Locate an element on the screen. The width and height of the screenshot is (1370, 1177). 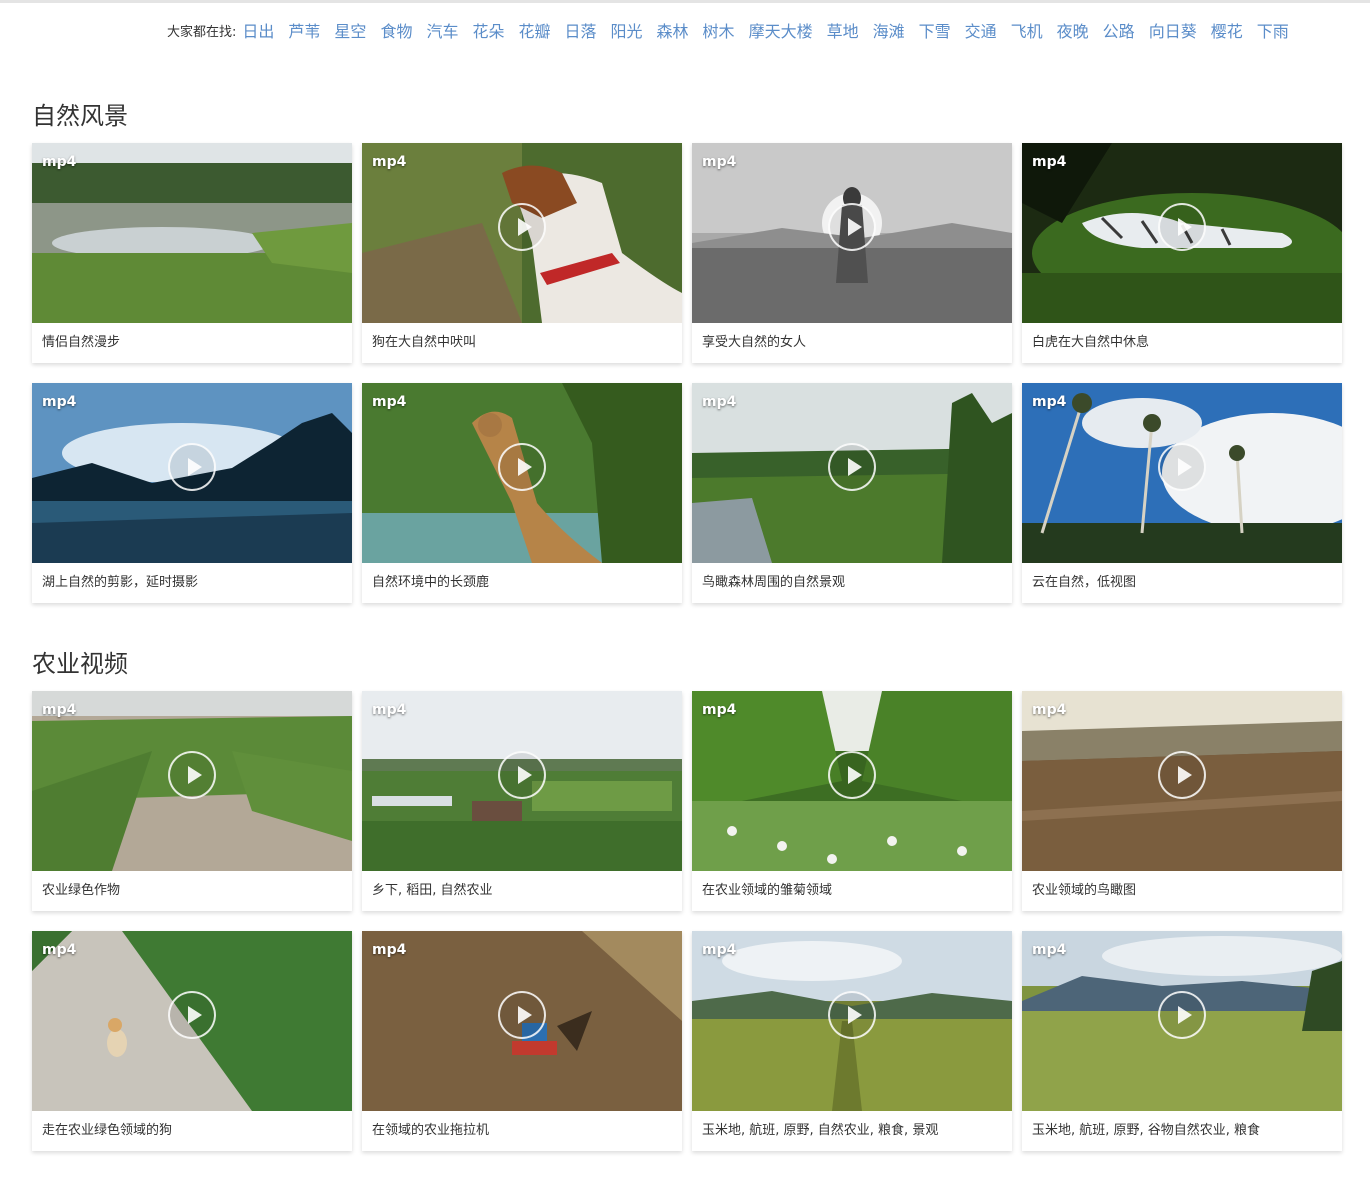
video-card: mp4 玉米地, 航班, 原野, 自然农业, 粮食, 景观 is located at coordinates (852, 1041).